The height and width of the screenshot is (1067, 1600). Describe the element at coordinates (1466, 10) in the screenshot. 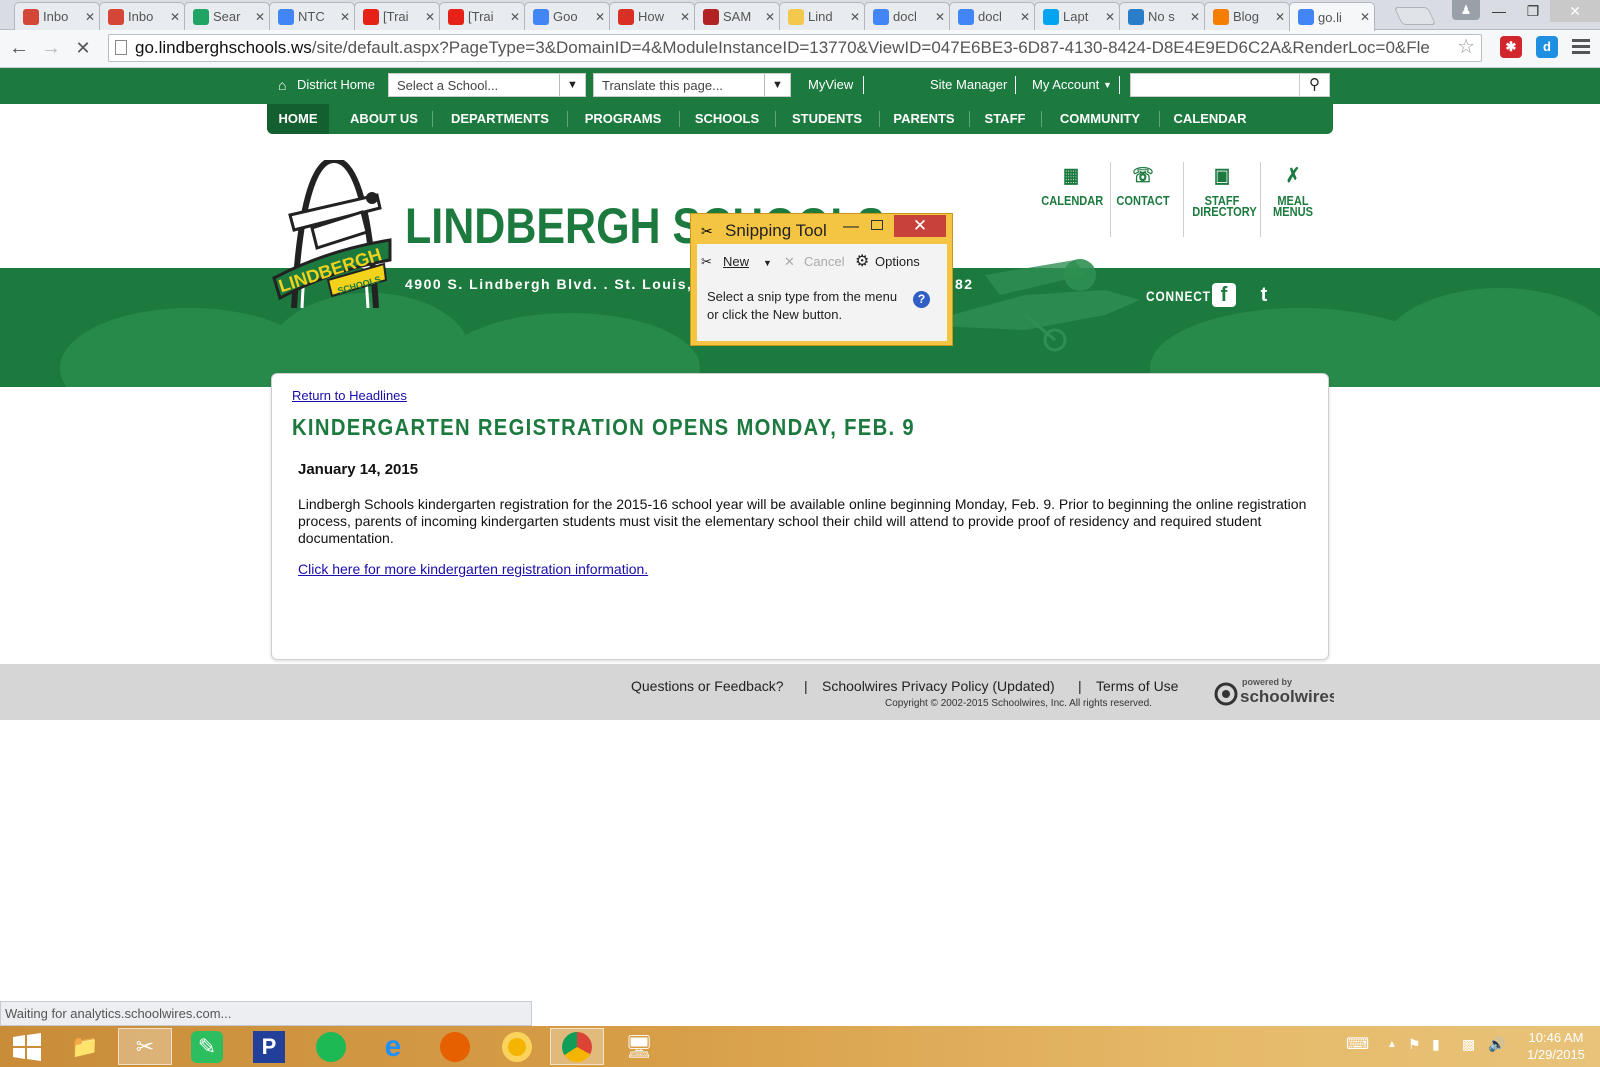

I see `user-profile-icon: ♟` at that location.